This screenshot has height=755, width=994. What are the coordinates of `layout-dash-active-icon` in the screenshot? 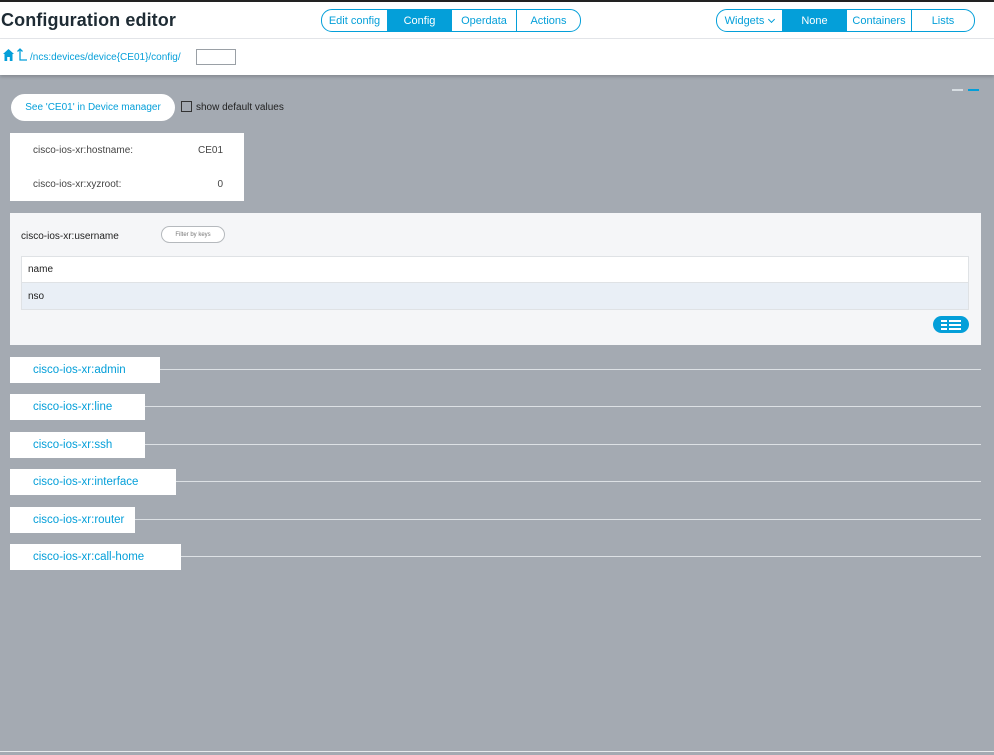 It's located at (973, 90).